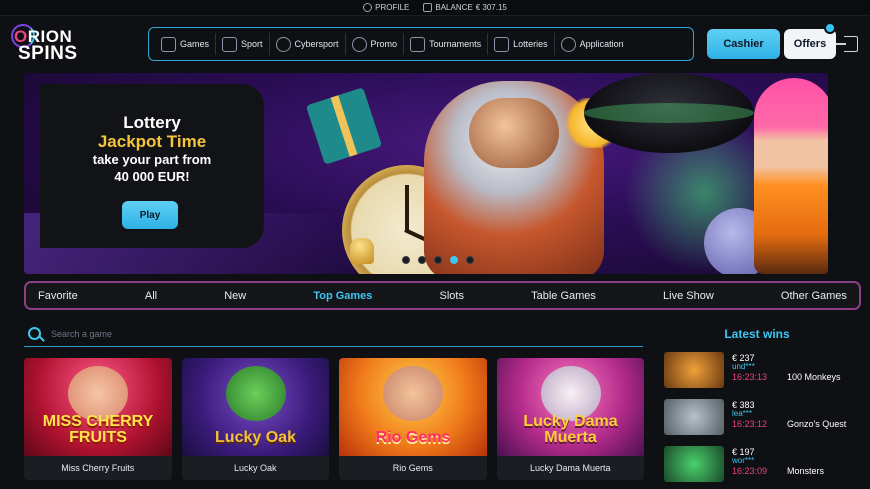 The width and height of the screenshot is (870, 489). I want to click on game-thumbnail: Lucky Oak, so click(255, 407).